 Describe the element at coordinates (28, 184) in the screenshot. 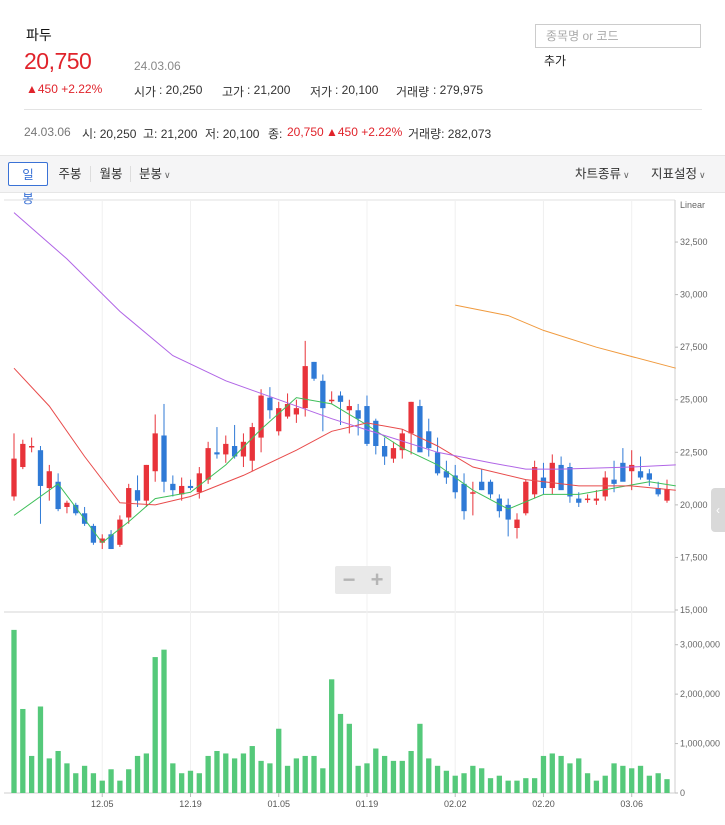

I see `tab-daily: 일봉` at that location.